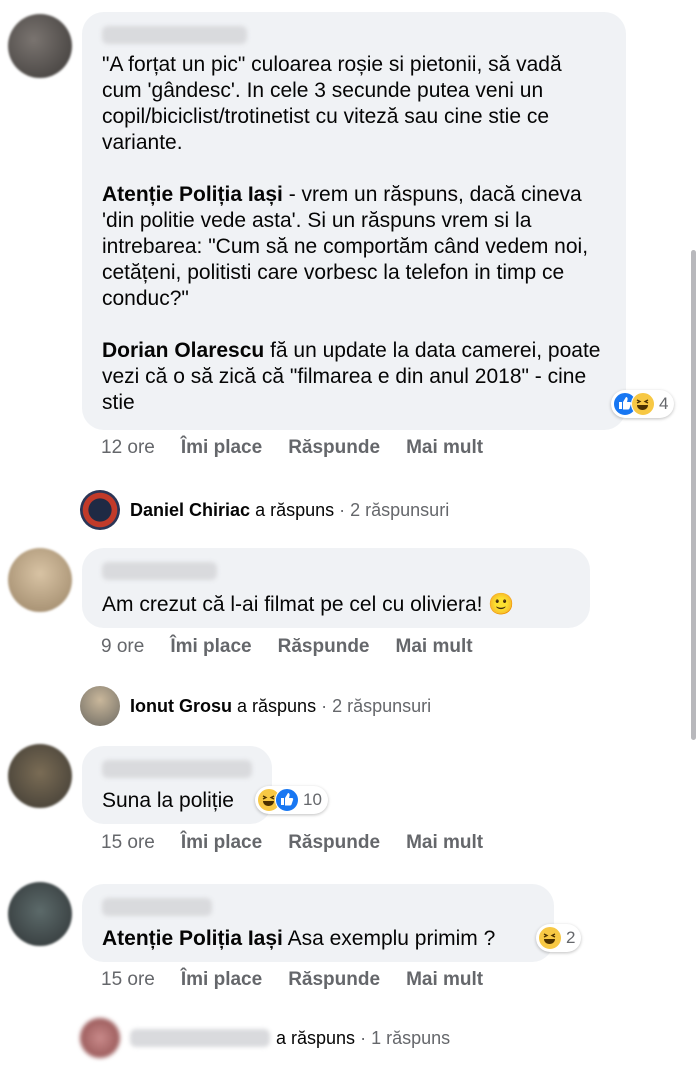 Image resolution: width=700 pixels, height=1066 pixels. What do you see at coordinates (177, 785) in the screenshot?
I see `comment-bubble: Suna la poliție` at bounding box center [177, 785].